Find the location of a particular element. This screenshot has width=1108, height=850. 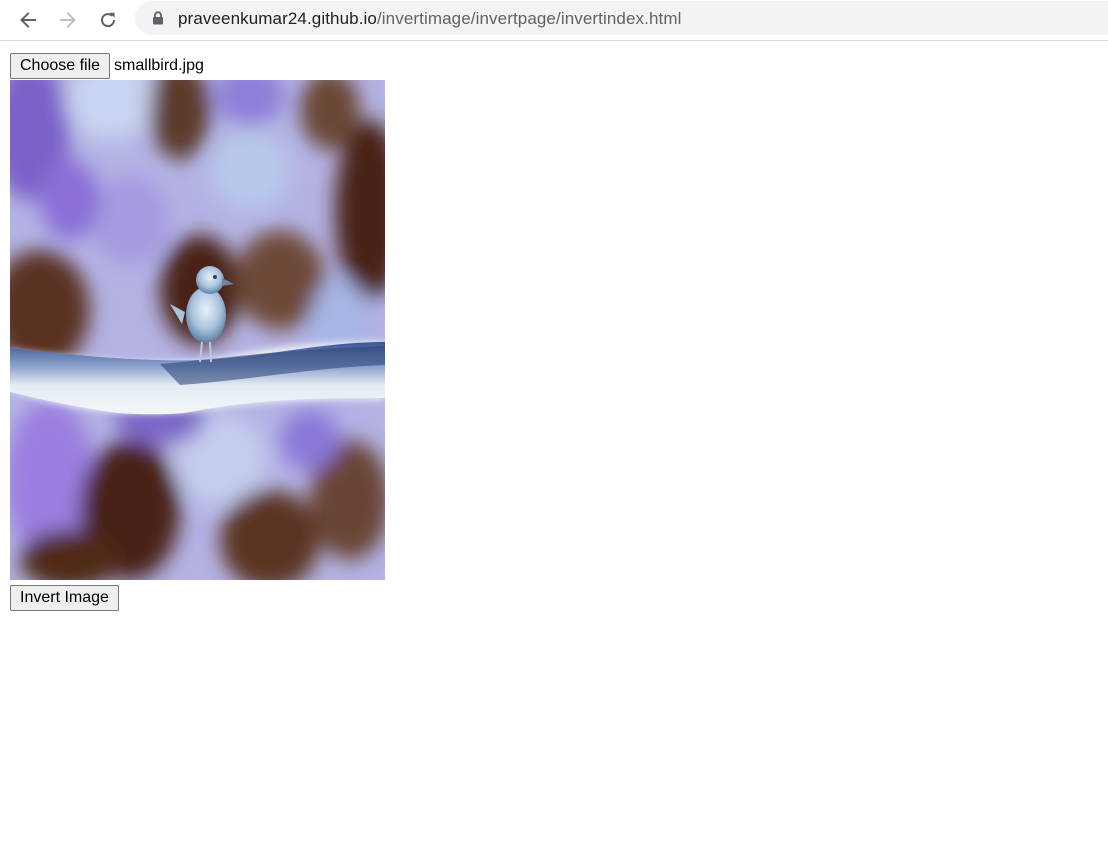

selected-file-name: smallbird.jpg is located at coordinates (159, 65).